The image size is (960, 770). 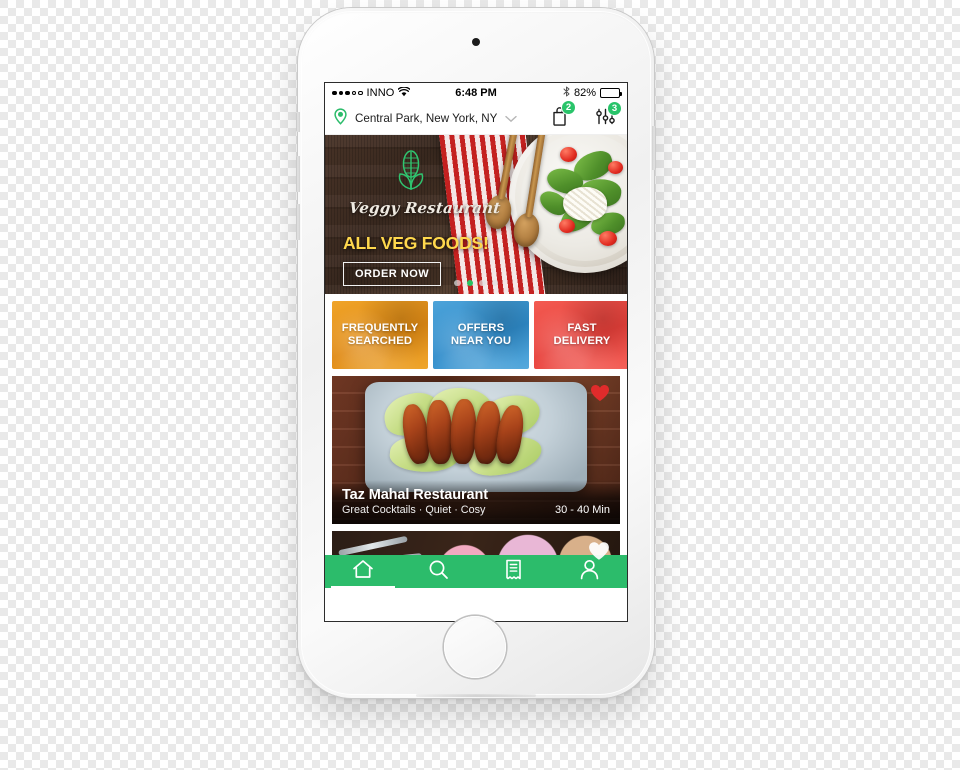 What do you see at coordinates (582, 341) in the screenshot?
I see `tile-label-line2: DELIVERY` at bounding box center [582, 341].